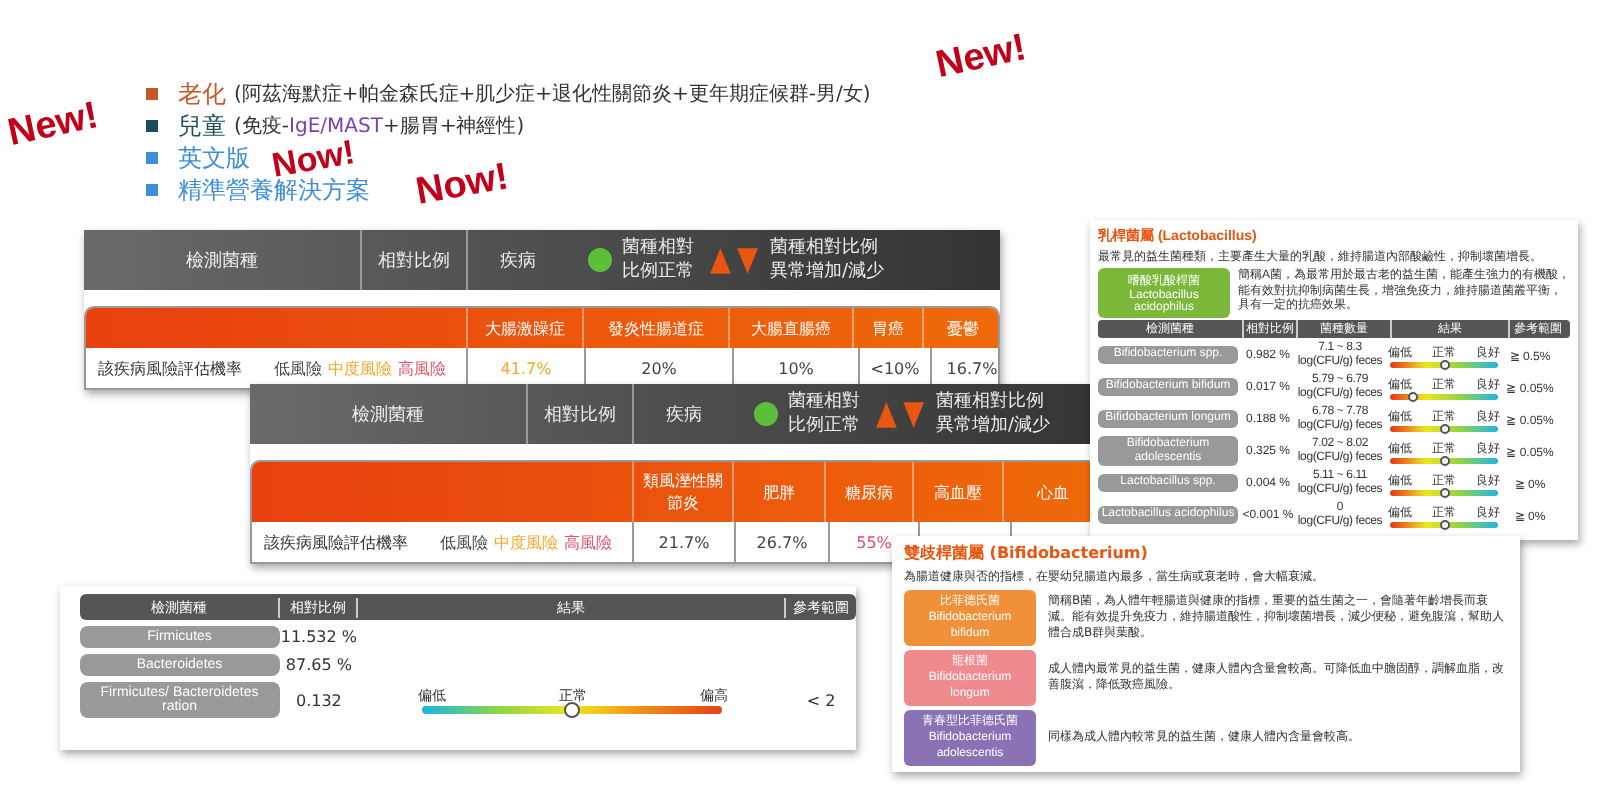 This screenshot has width=1600, height=800. I want to click on feature-label: 精準營養解決方案, so click(274, 191).